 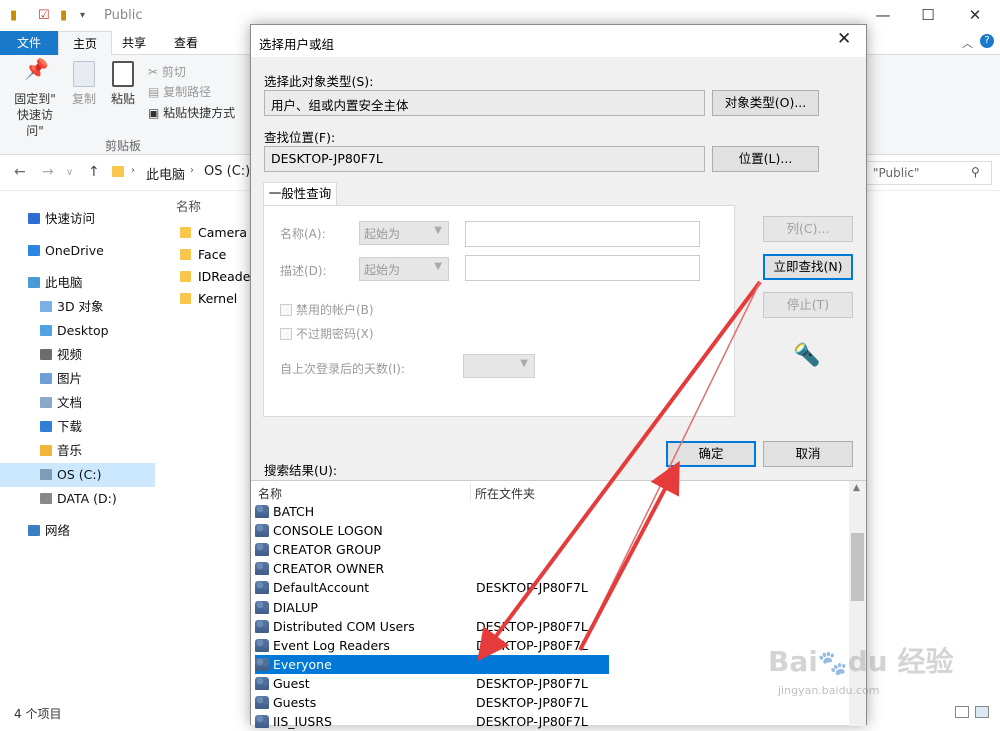 What do you see at coordinates (484, 159) in the screenshot?
I see `location-field: DESKTOP-JP80F7L` at bounding box center [484, 159].